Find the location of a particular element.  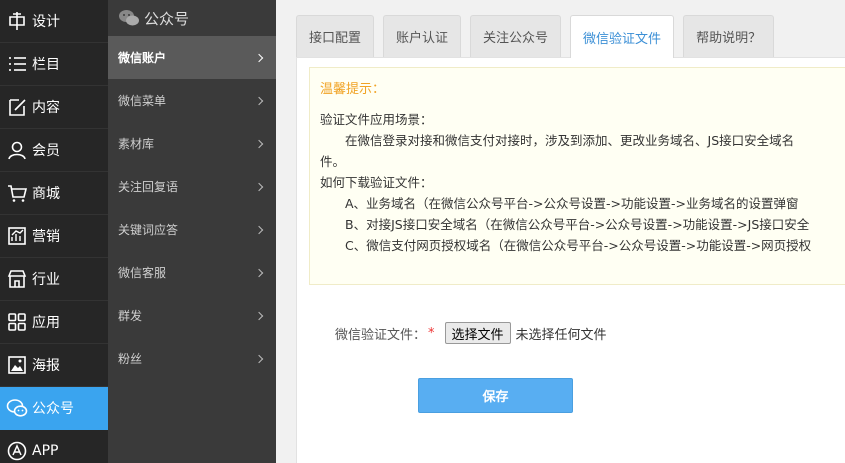

choose-file-button: 选择文件 is located at coordinates (477, 333).